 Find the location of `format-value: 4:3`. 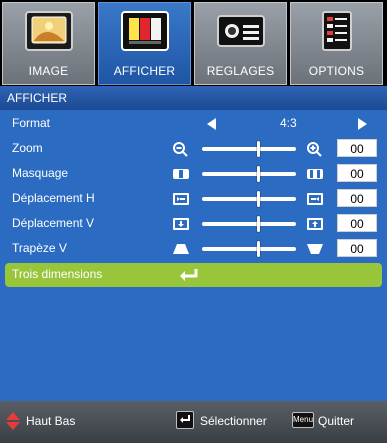

format-value: 4:3 is located at coordinates (288, 123).